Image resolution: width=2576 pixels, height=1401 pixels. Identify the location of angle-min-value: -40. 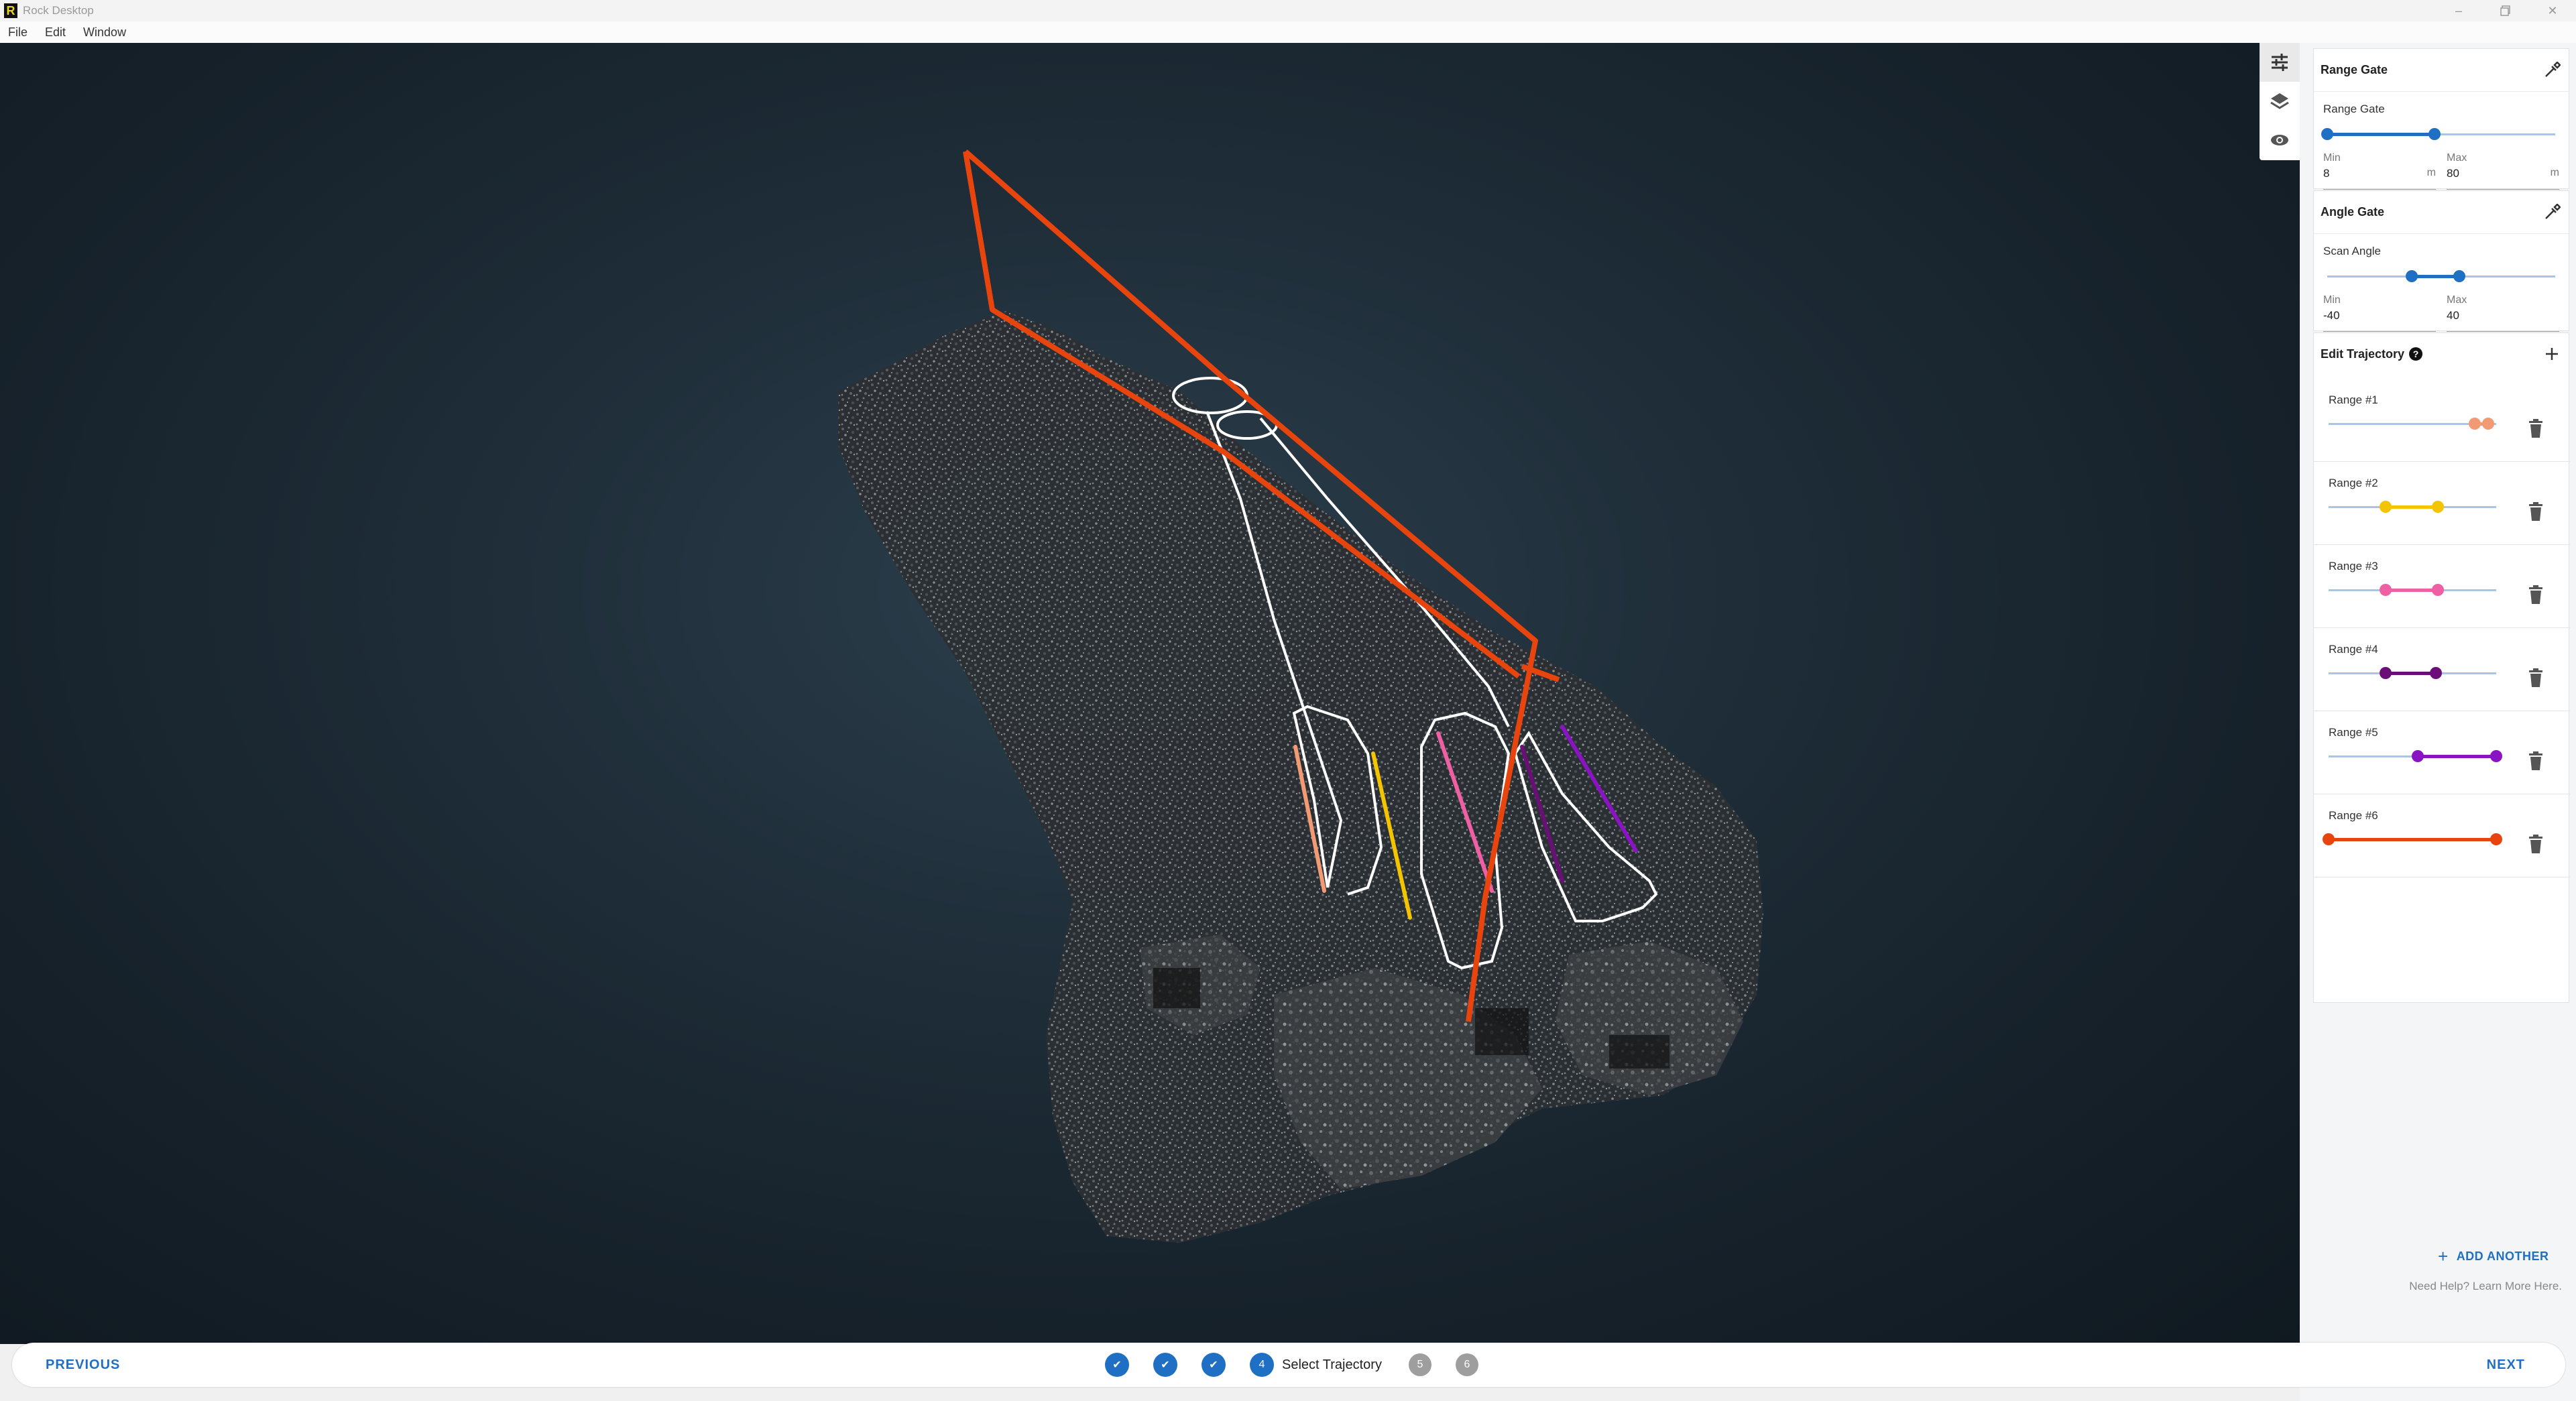
(2331, 315).